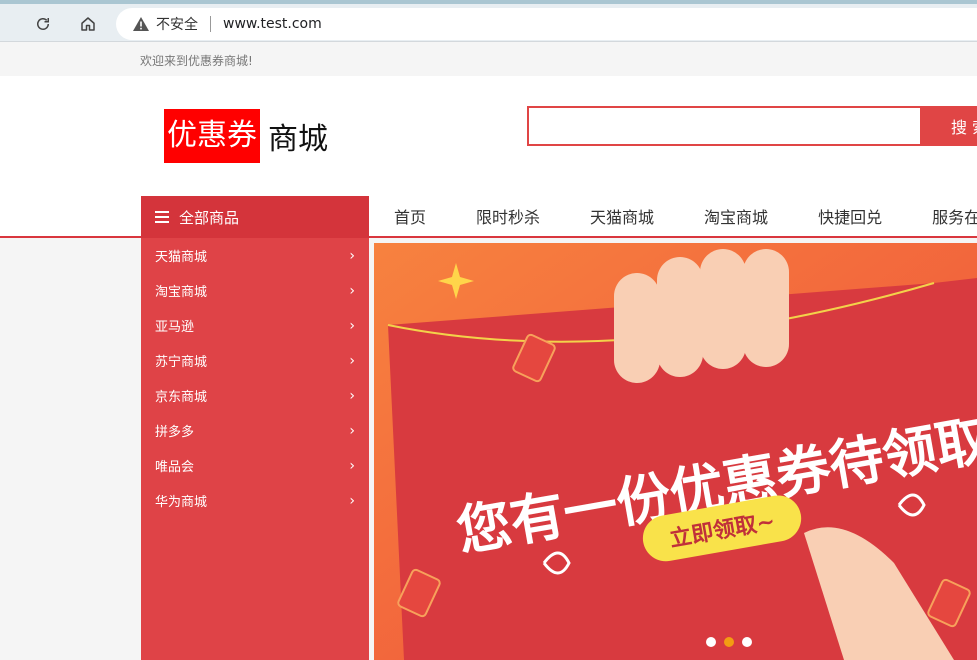 This screenshot has height=660, width=977. Describe the element at coordinates (729, 642) in the screenshot. I see `carousel-dot-active` at that location.